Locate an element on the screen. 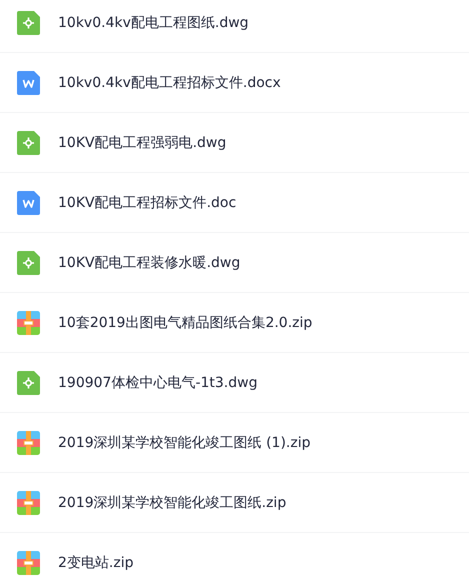 Image resolution: width=469 pixels, height=588 pixels. file-name: 10kv0.4kv配电工程图纸.dwg is located at coordinates (153, 23).